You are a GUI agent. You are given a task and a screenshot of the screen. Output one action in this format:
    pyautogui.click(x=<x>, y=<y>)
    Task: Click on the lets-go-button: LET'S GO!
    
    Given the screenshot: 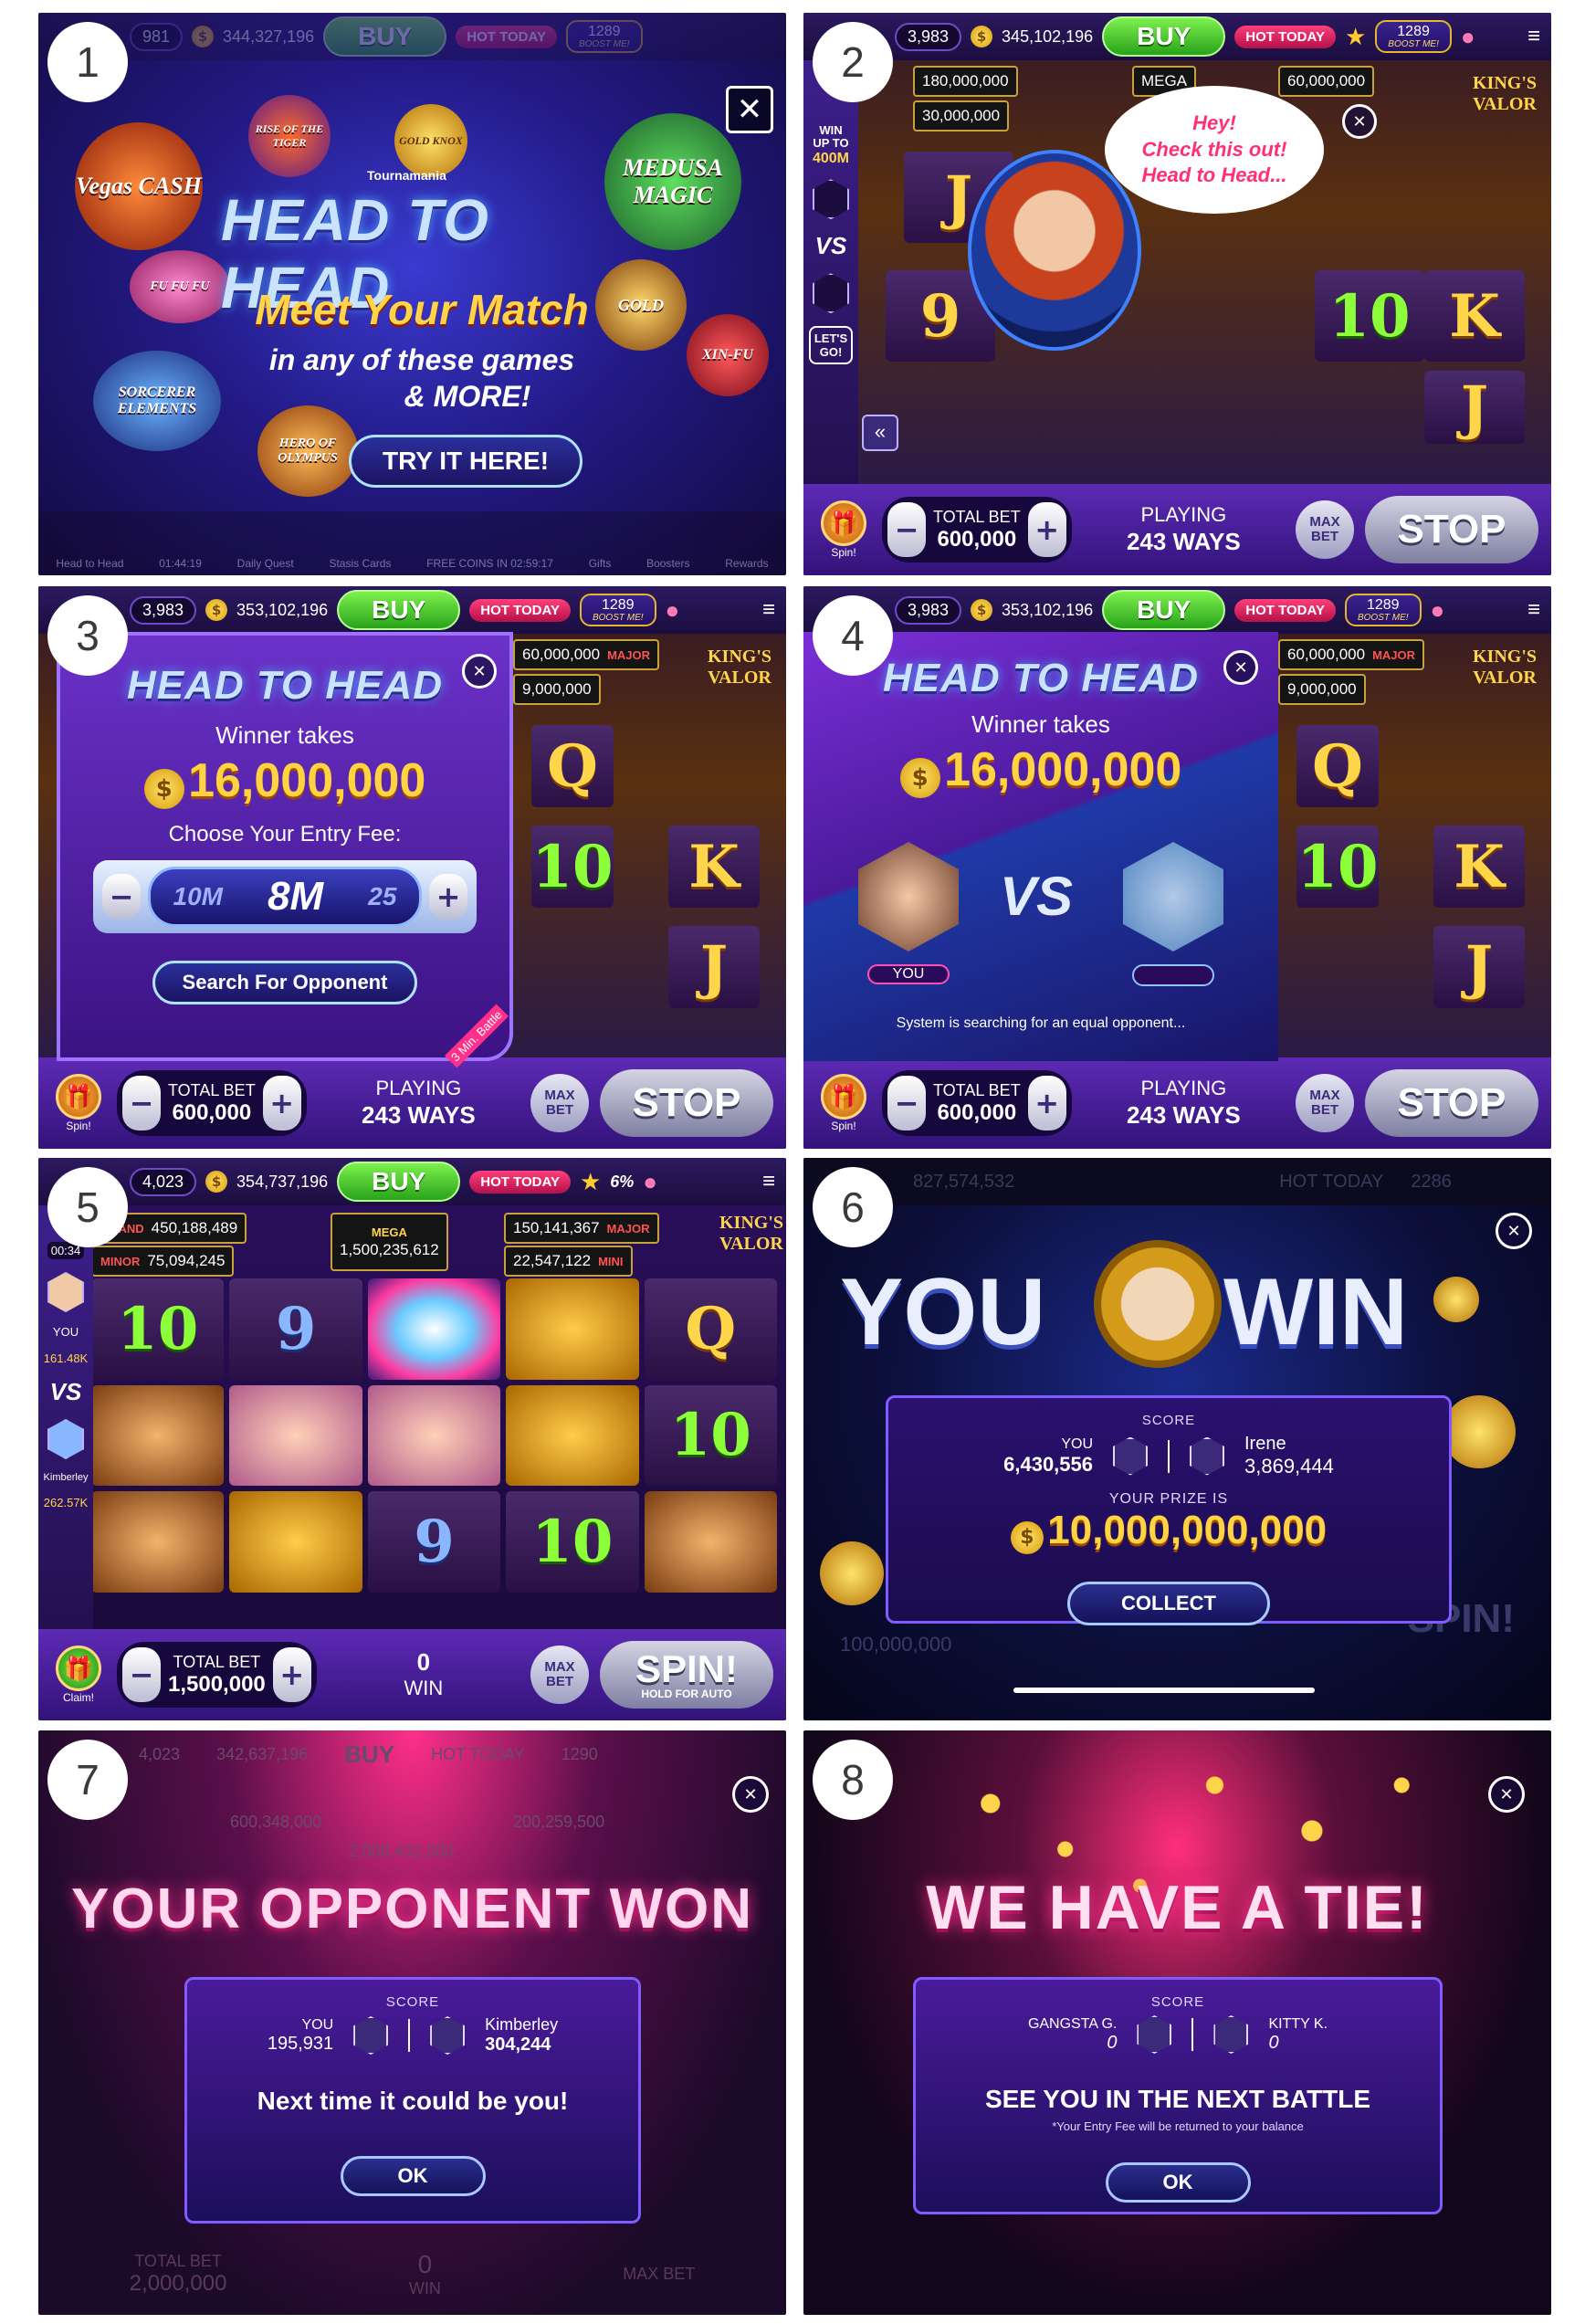 What is the action you would take?
    pyautogui.click(x=831, y=345)
    